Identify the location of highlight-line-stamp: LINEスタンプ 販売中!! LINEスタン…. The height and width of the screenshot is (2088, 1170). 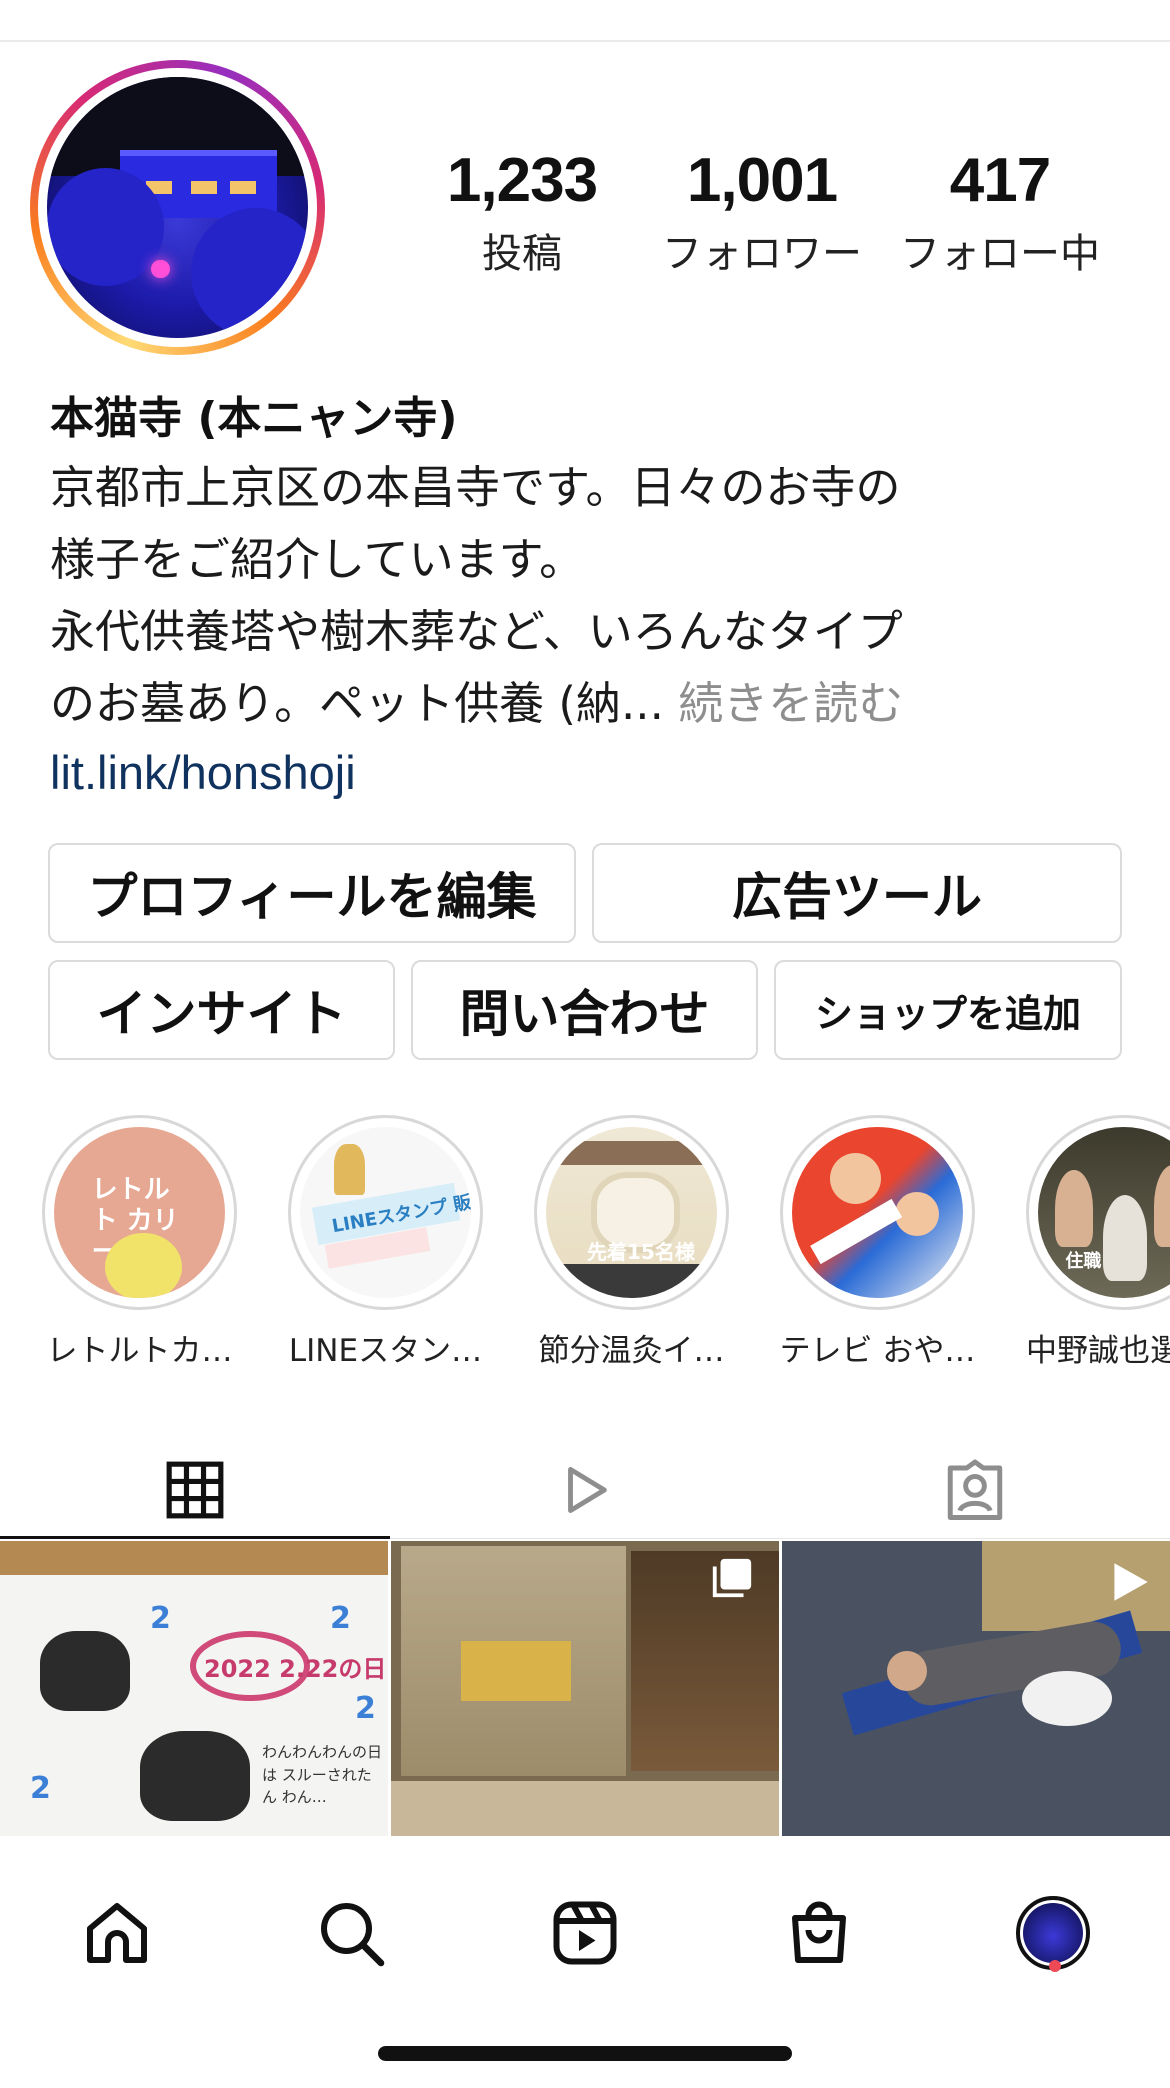
(385, 1242).